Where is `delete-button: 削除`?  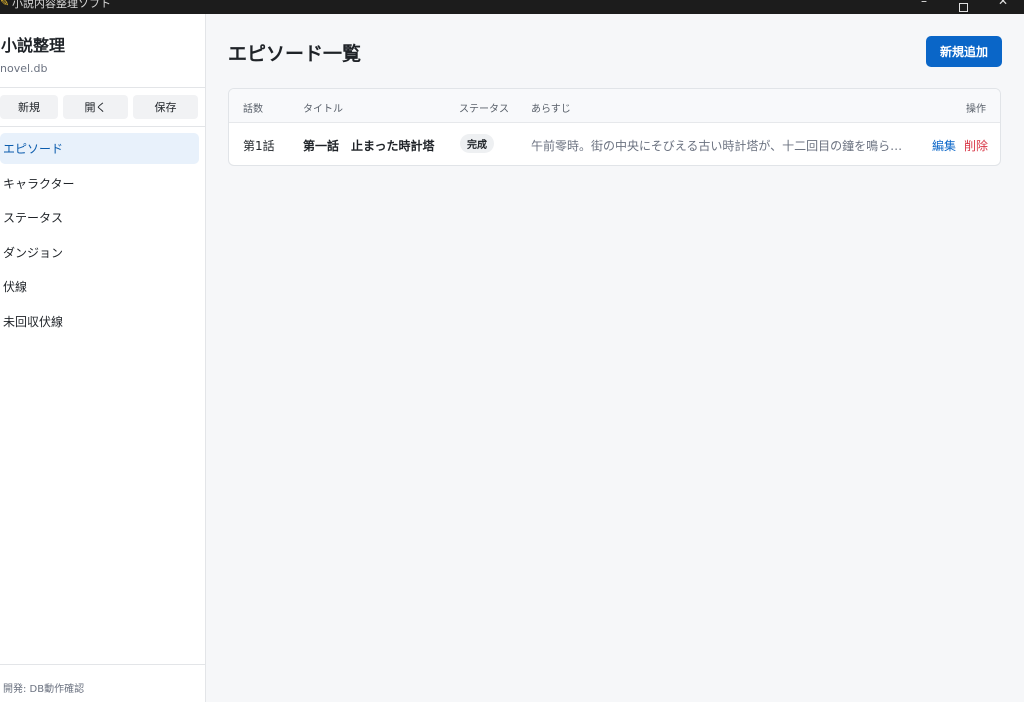
delete-button: 削除 is located at coordinates (976, 145).